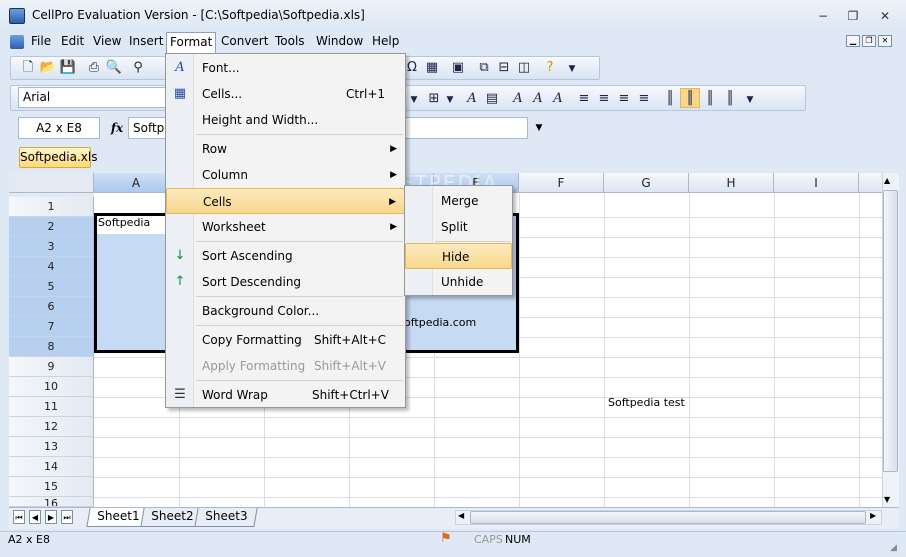 Image resolution: width=906 pixels, height=557 pixels. Describe the element at coordinates (51, 427) in the screenshot. I see `row-header: 12` at that location.